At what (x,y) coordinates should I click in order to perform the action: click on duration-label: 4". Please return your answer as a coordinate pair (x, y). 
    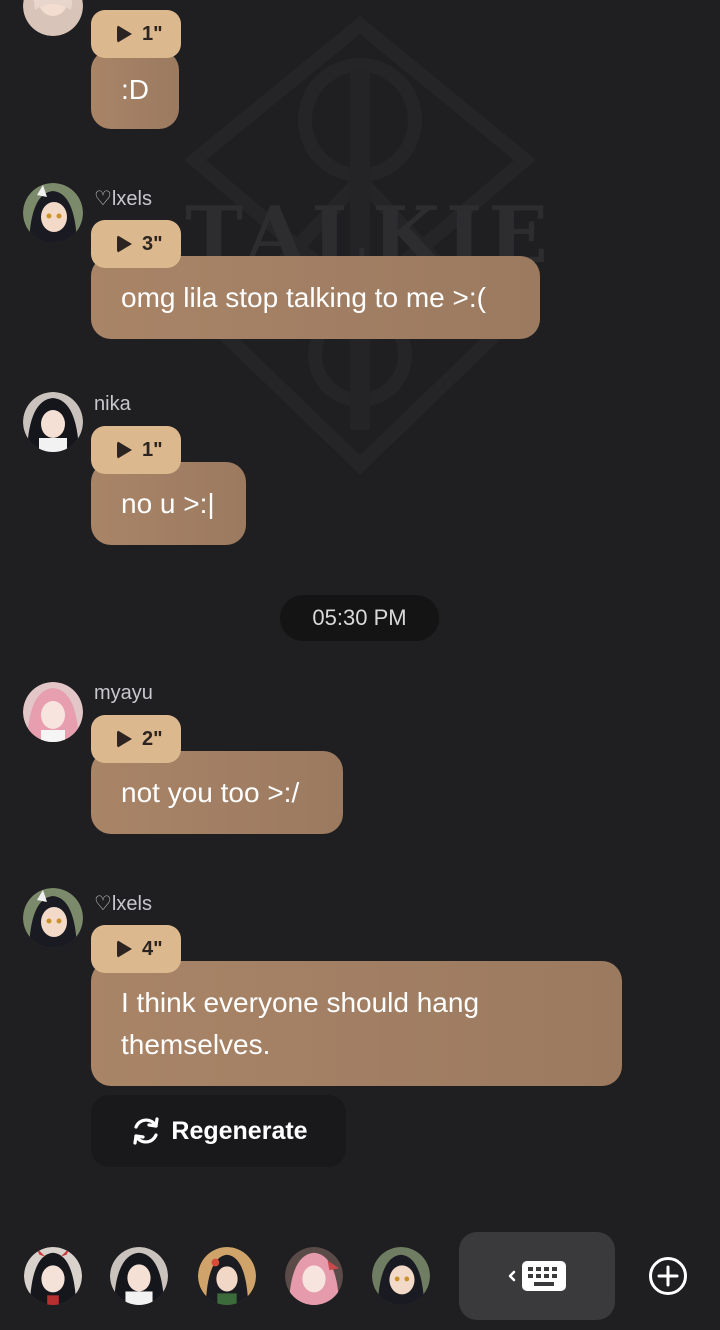
    Looking at the image, I should click on (152, 948).